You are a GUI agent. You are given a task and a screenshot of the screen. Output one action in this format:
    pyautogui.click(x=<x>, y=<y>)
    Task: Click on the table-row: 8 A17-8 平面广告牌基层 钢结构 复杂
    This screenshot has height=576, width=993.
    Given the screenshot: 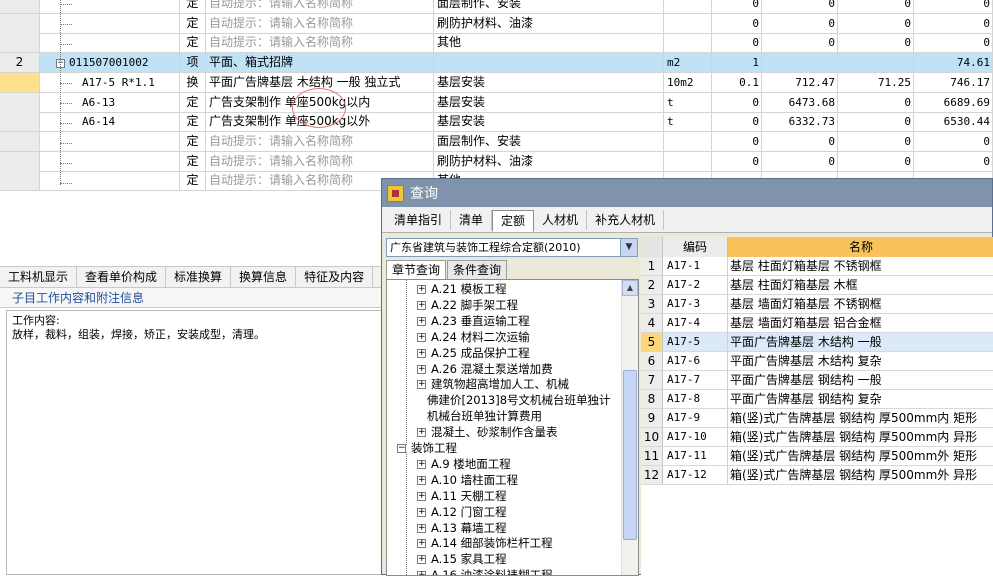 What is the action you would take?
    pyautogui.click(x=817, y=399)
    